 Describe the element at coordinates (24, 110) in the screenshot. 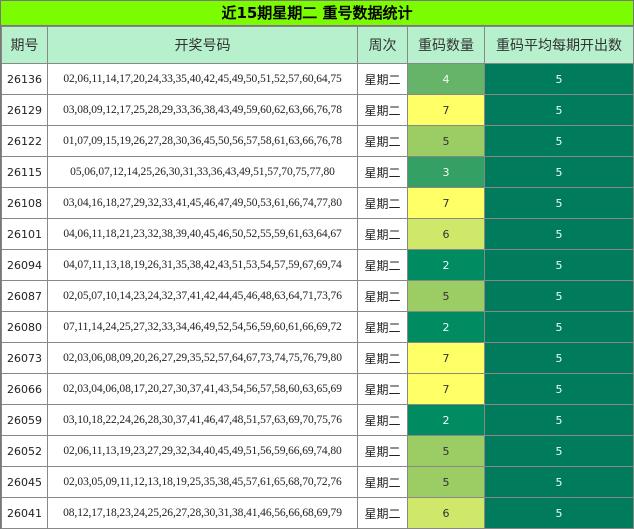

I see `issue-cell: 26129` at that location.